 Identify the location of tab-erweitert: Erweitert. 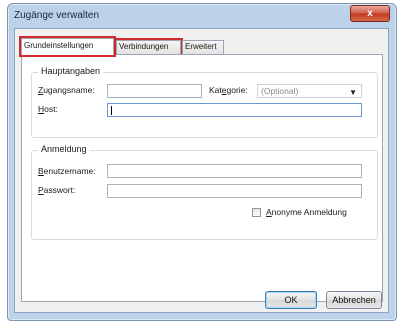
(203, 47).